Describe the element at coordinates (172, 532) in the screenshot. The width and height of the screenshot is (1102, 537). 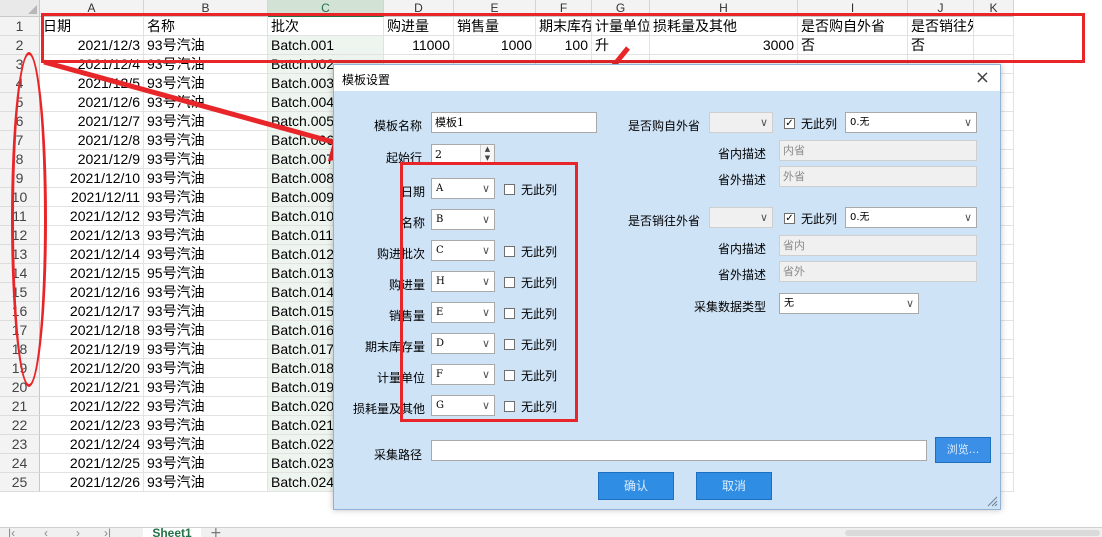
I see `tab-sheet1: Sheet1` at that location.